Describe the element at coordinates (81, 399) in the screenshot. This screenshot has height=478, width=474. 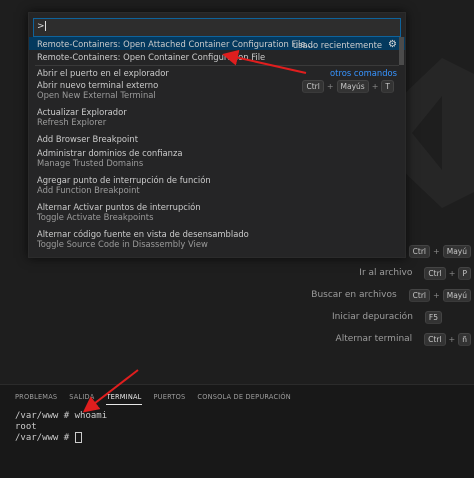
I see `tab-salida: SALIDA` at that location.